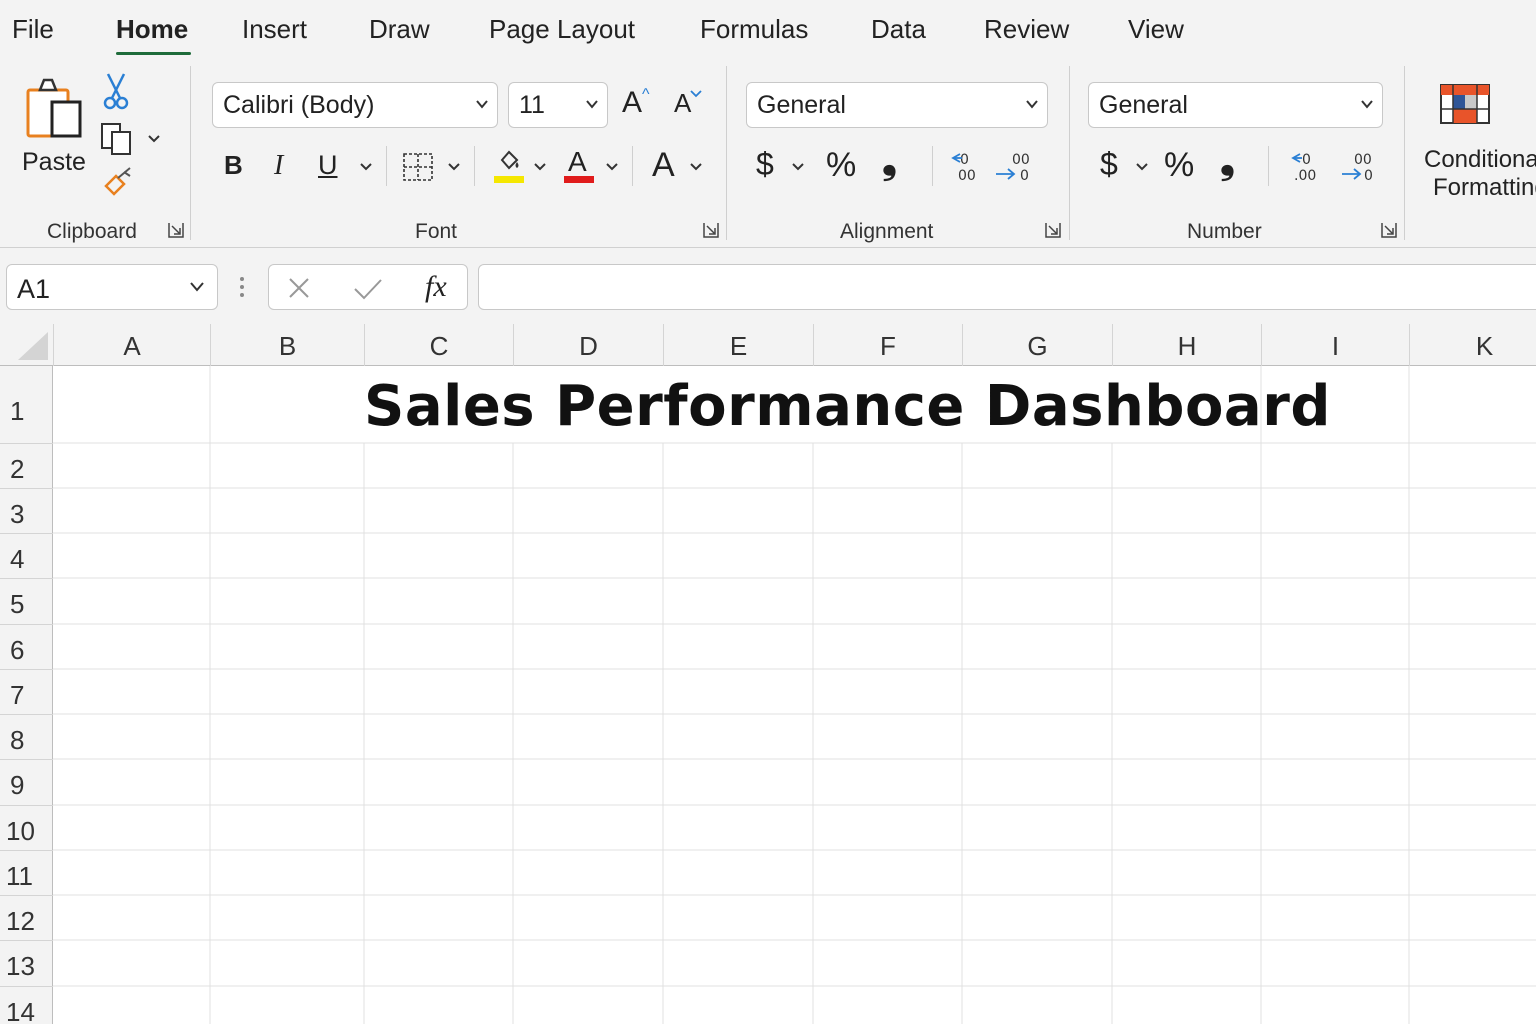 This screenshot has height=1024, width=1536. Describe the element at coordinates (1389, 230) in the screenshot. I see `number-dialog-launcher-icon` at that location.